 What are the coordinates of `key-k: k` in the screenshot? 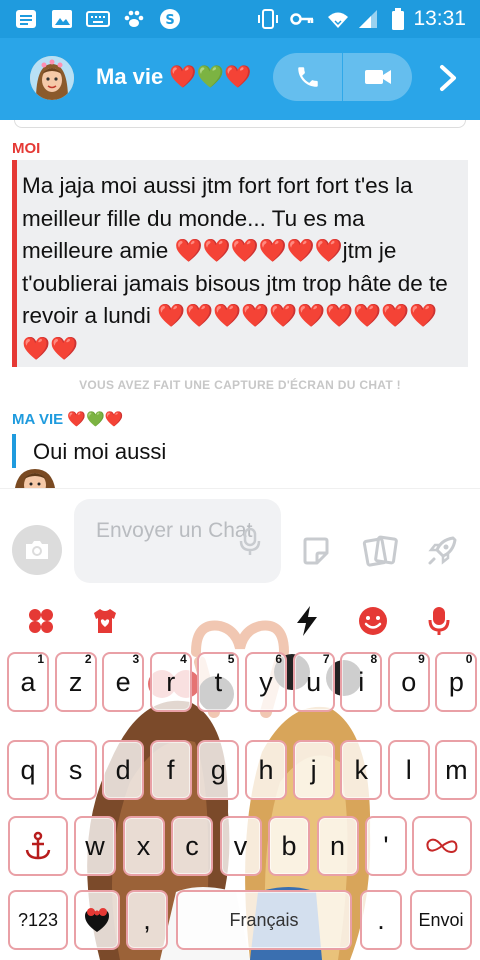 It's located at (361, 770).